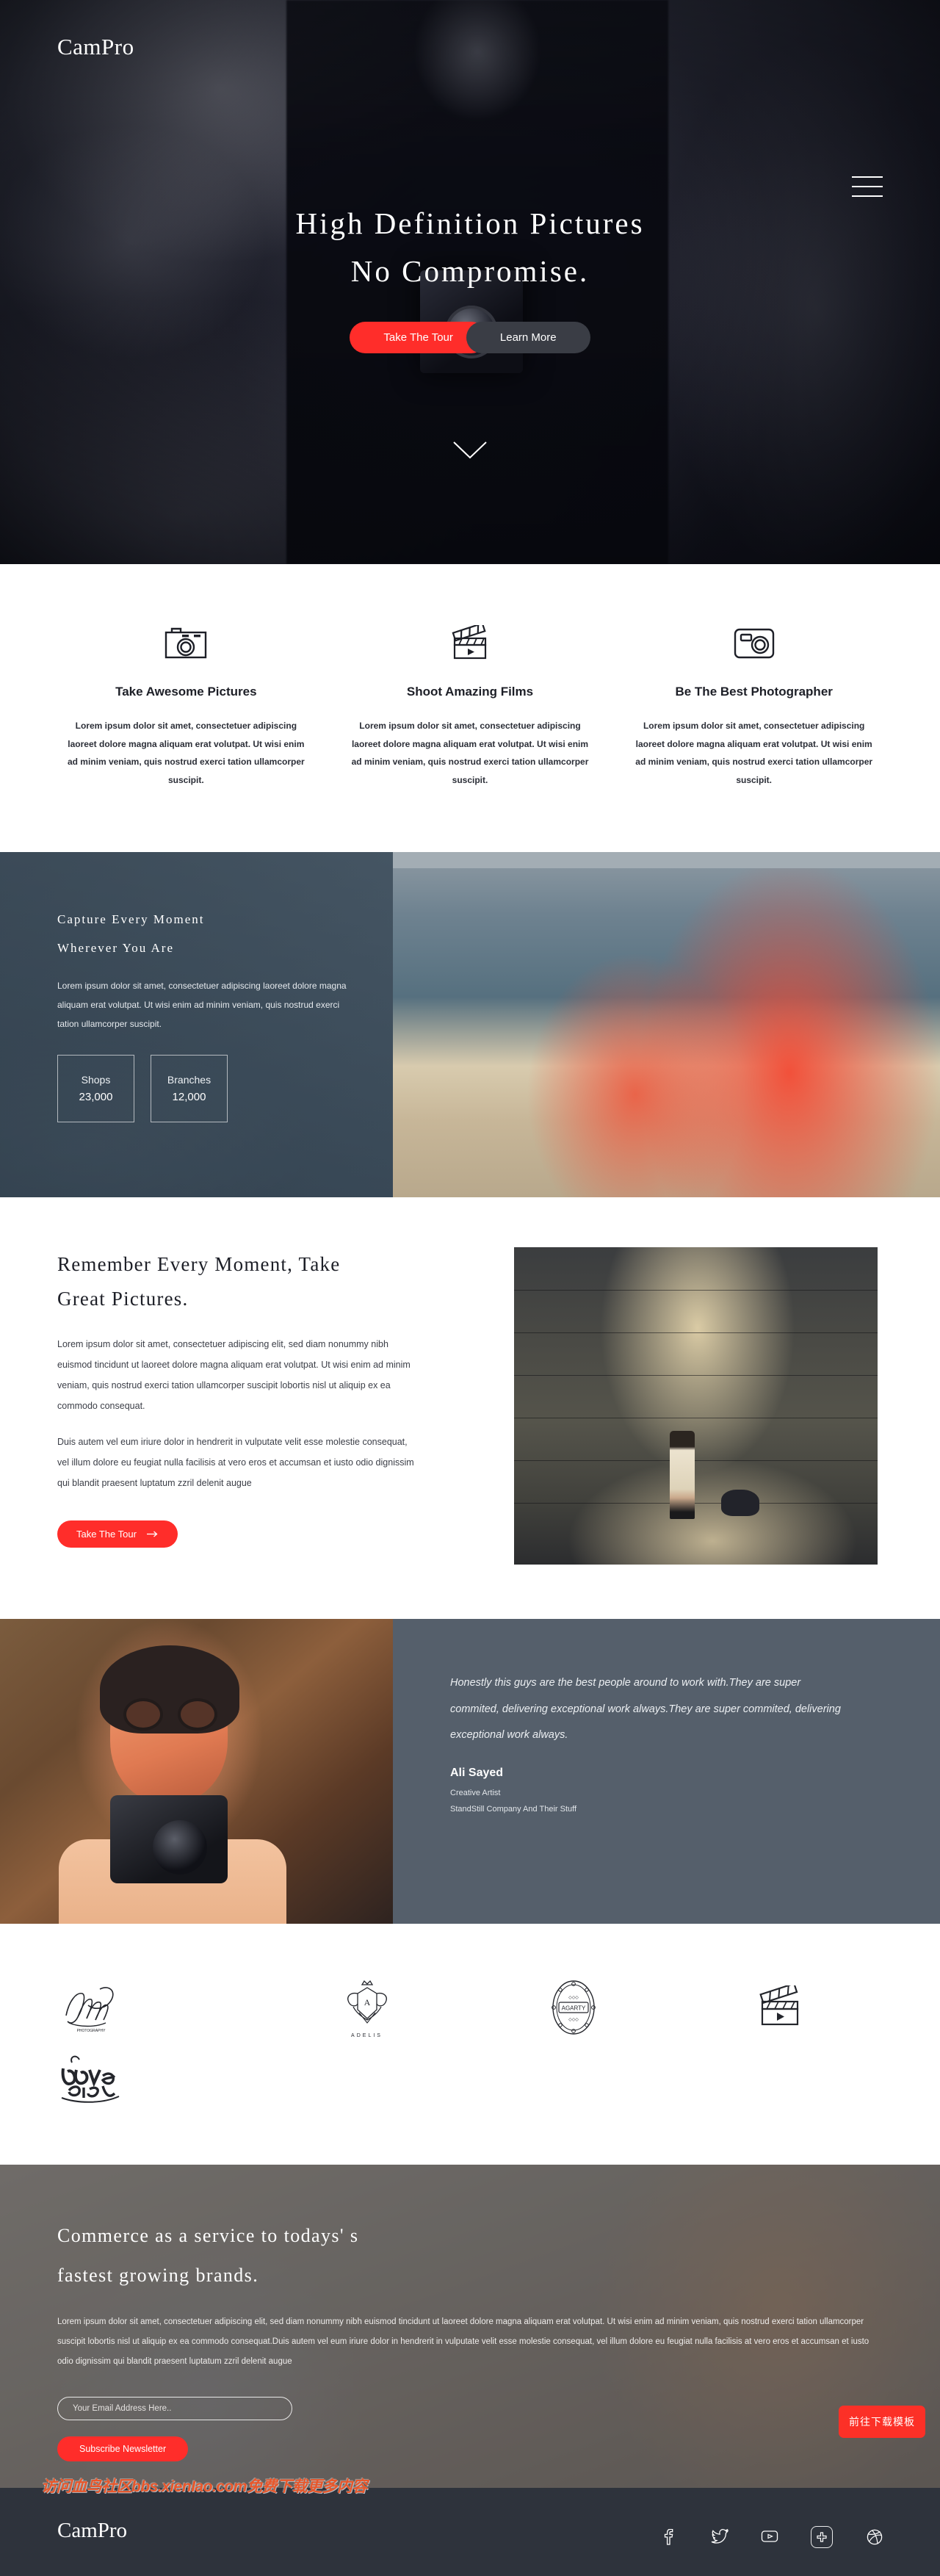  What do you see at coordinates (196, 1772) in the screenshot?
I see `testimonial-portrait-photo` at bounding box center [196, 1772].